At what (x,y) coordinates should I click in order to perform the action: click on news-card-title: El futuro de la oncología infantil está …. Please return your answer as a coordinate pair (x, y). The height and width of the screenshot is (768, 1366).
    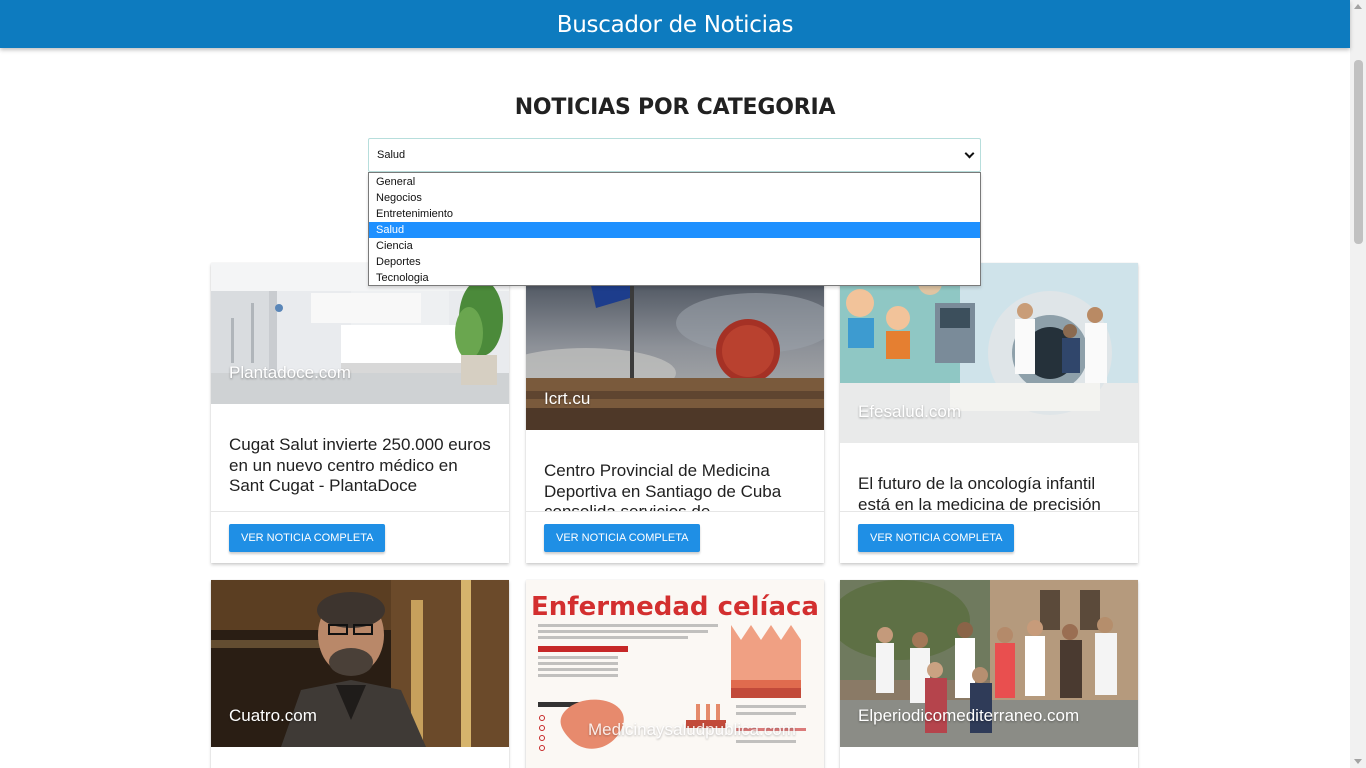
    Looking at the image, I should click on (979, 492).